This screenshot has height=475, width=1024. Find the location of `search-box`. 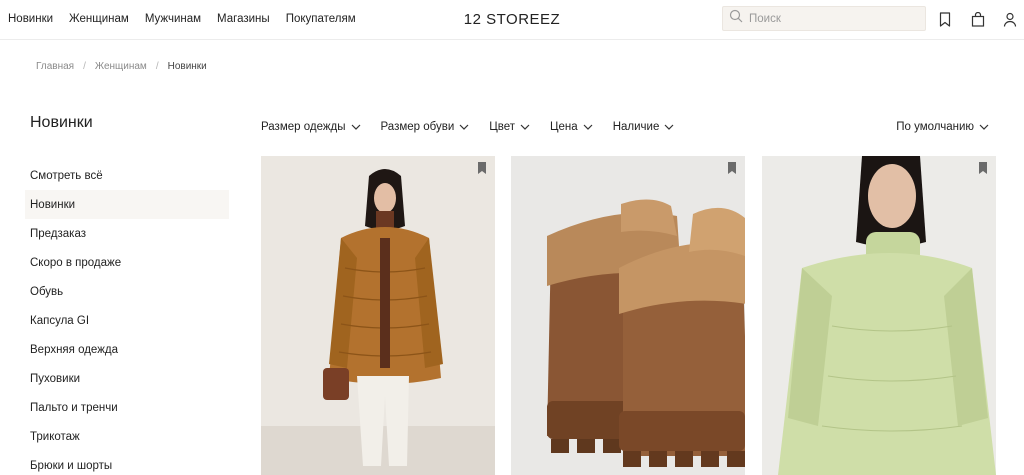

search-box is located at coordinates (824, 18).